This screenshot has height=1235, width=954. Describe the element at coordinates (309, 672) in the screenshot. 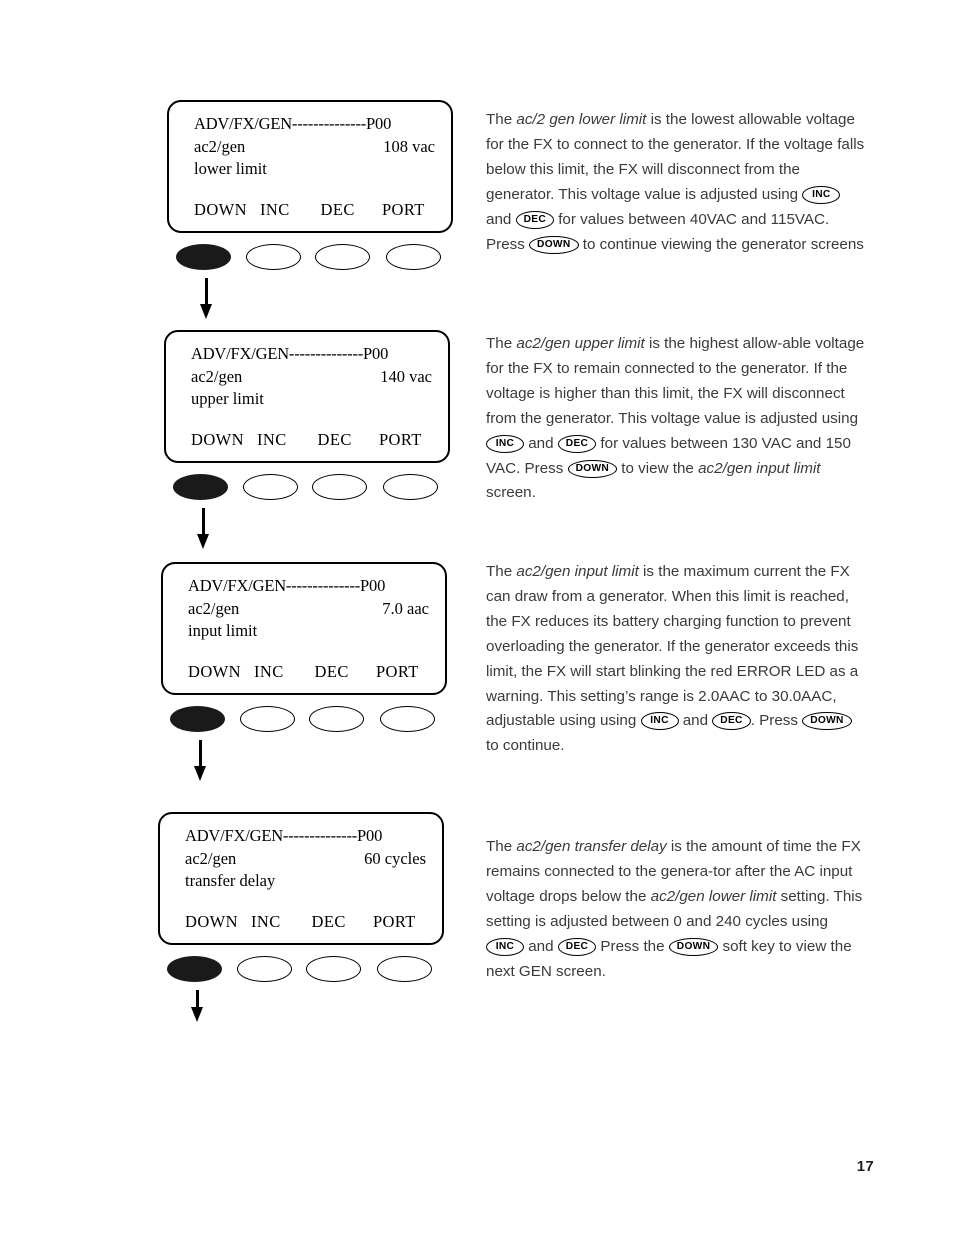

I see `lcd-softkey-labels-3: DOWN INC DEC PORT` at that location.